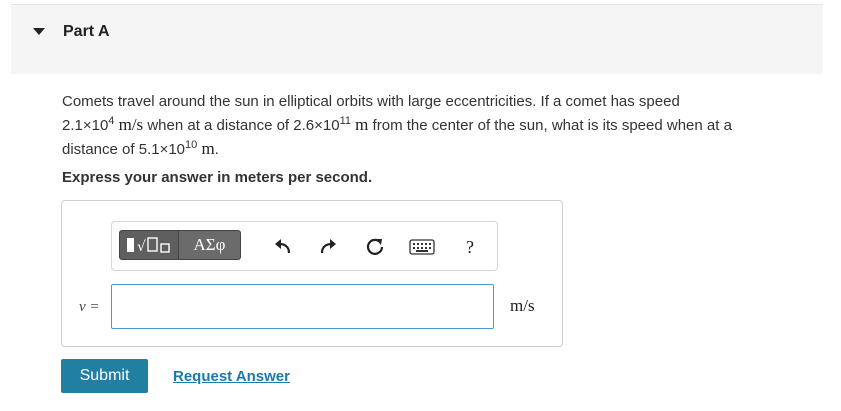  What do you see at coordinates (283, 247) in the screenshot?
I see `undo-icon` at bounding box center [283, 247].